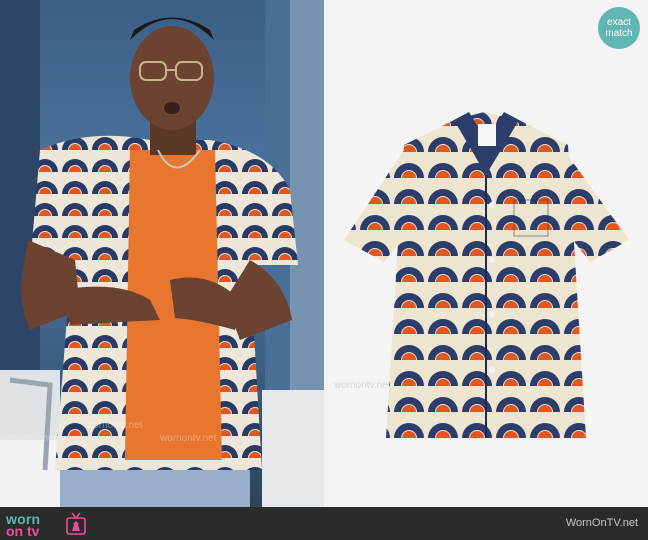 The height and width of the screenshot is (540, 648). I want to click on site-url: WornOnTV.net, so click(602, 523).